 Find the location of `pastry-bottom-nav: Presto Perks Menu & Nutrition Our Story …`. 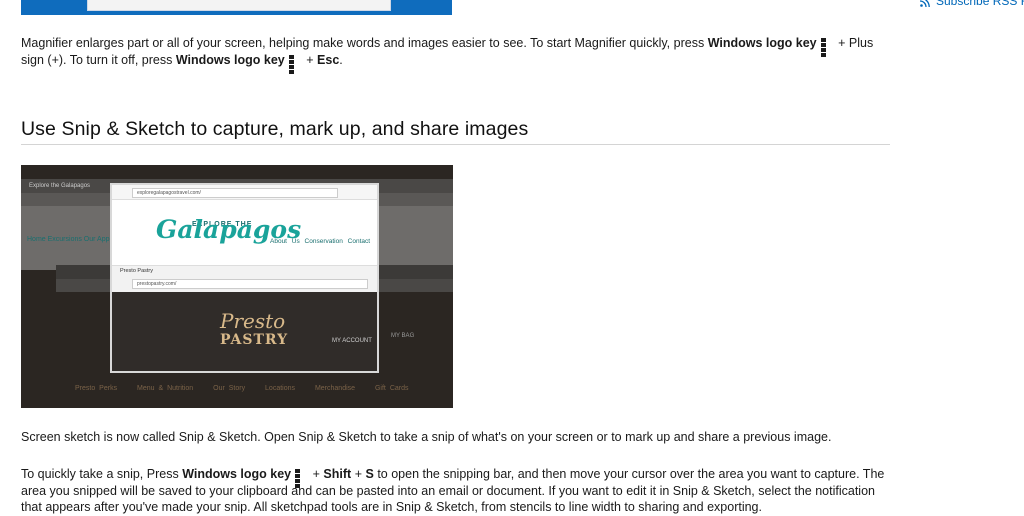

pastry-bottom-nav: Presto Perks Menu & Nutrition Our Story … is located at coordinates (250, 388).